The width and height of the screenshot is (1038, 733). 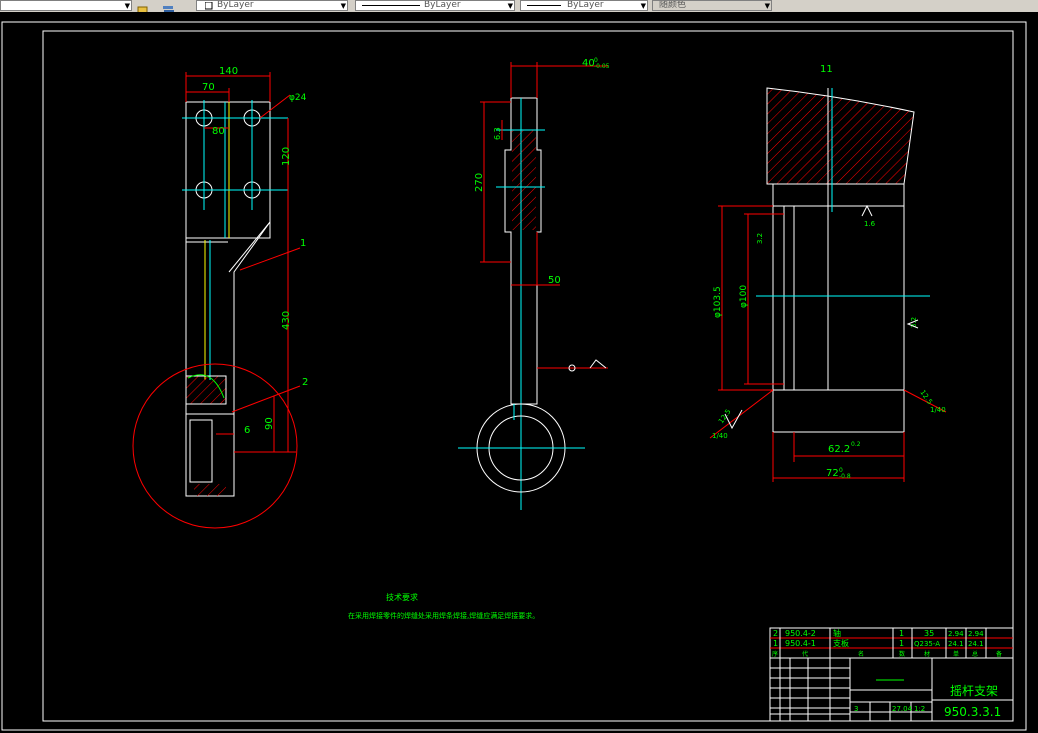 I want to click on tech-title: 技术要求, so click(x=402, y=597).